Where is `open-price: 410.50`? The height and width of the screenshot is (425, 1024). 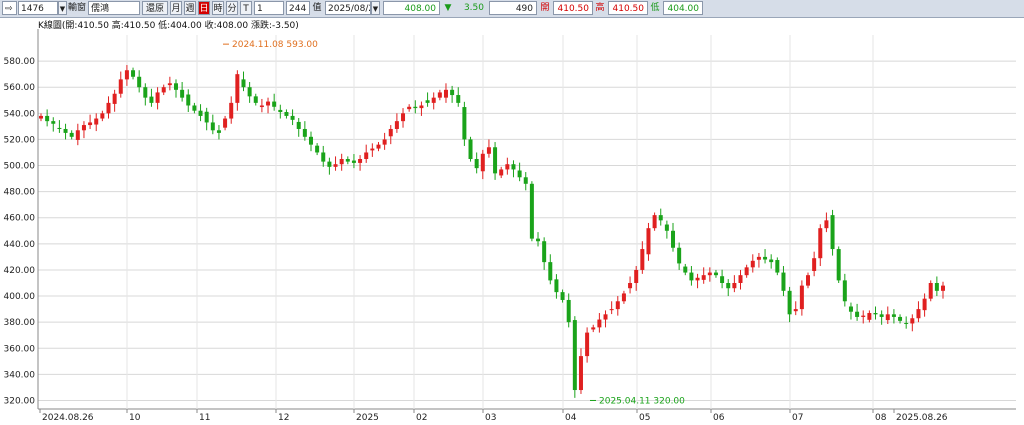 open-price: 410.50 is located at coordinates (573, 8).